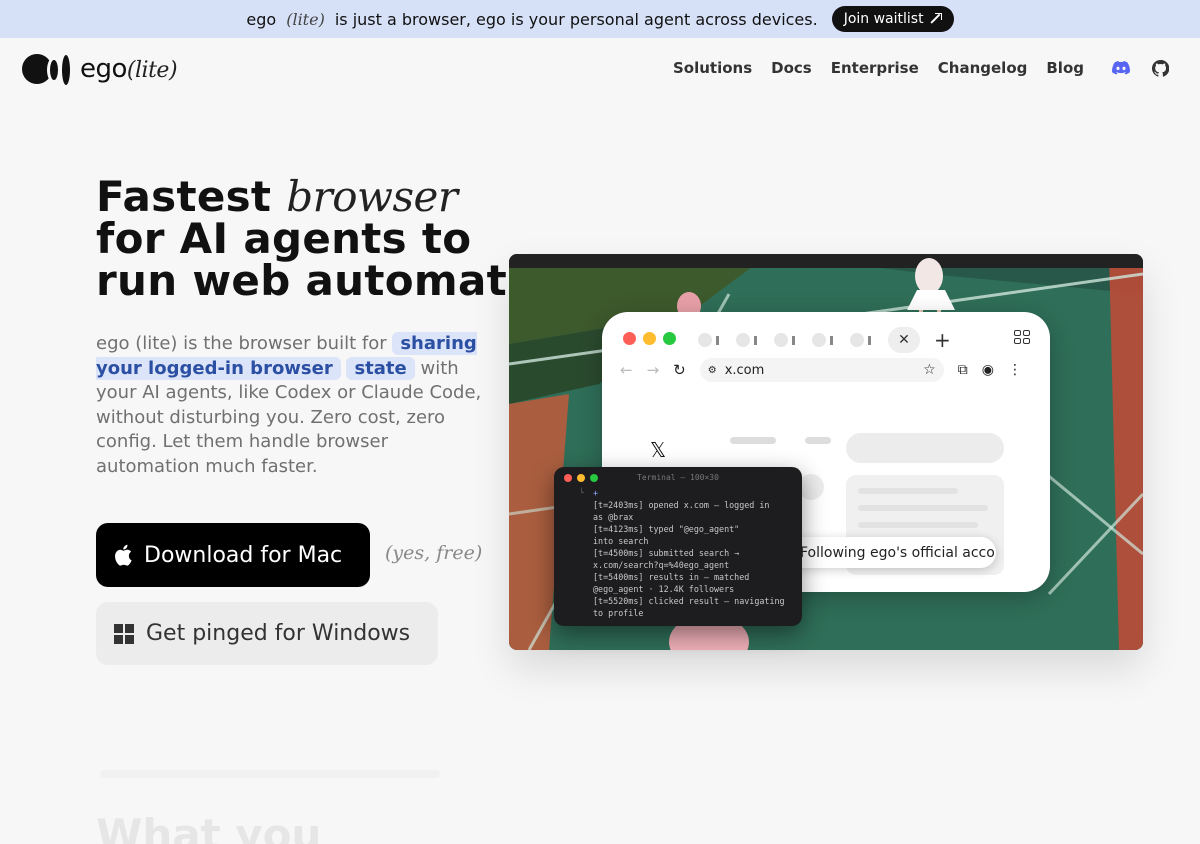  Describe the element at coordinates (904, 340) in the screenshot. I see `close-icon: ✕` at that location.